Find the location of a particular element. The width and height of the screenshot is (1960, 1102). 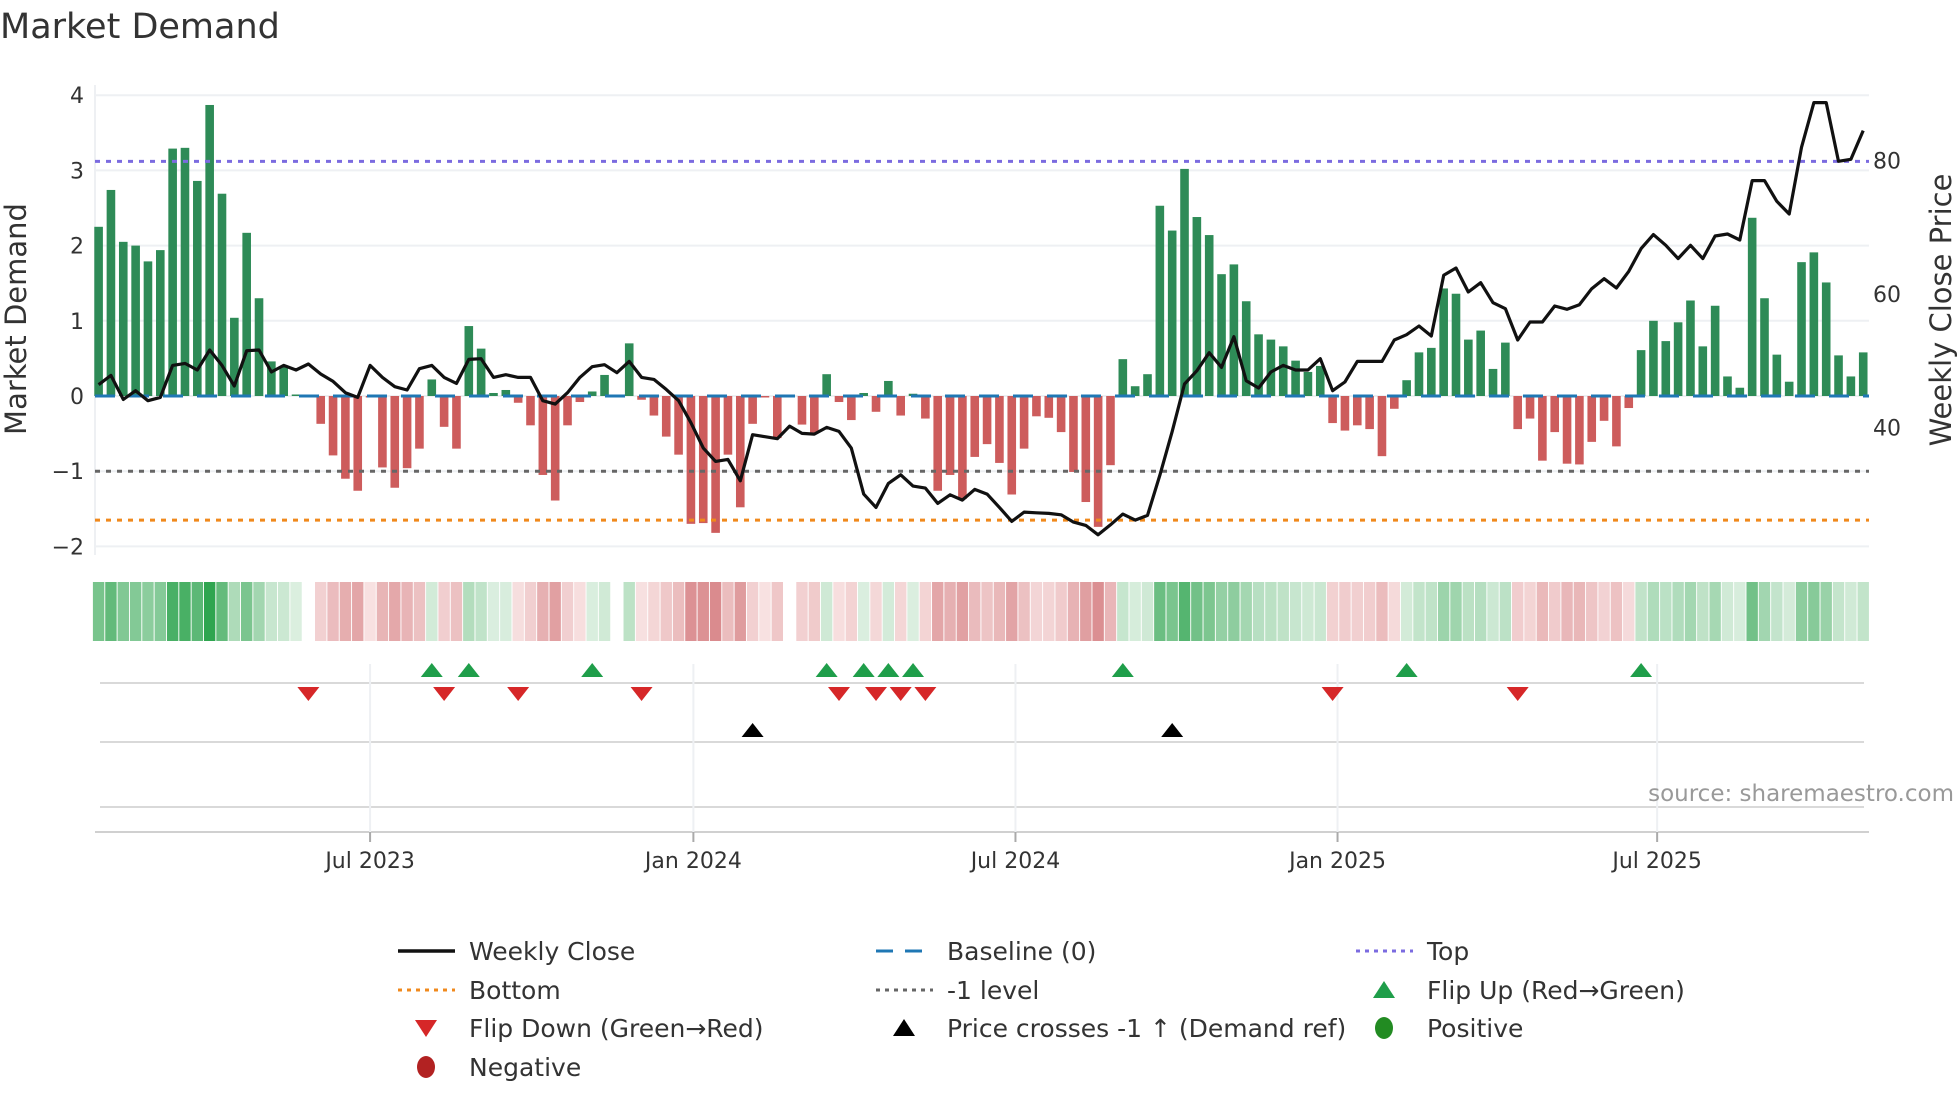

legend-item: Flip Down (Green→Red) is located at coordinates (589, 1028).